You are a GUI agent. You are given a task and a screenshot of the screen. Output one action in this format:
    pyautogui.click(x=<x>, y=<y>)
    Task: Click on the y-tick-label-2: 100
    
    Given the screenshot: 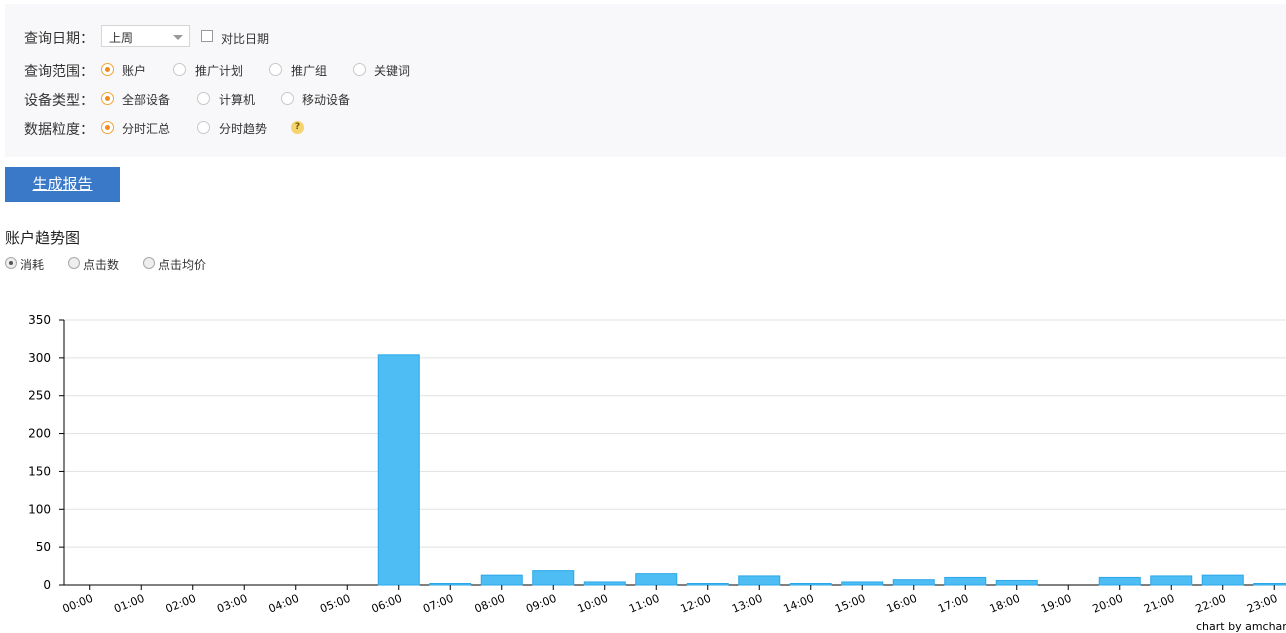 What is the action you would take?
    pyautogui.click(x=39, y=509)
    